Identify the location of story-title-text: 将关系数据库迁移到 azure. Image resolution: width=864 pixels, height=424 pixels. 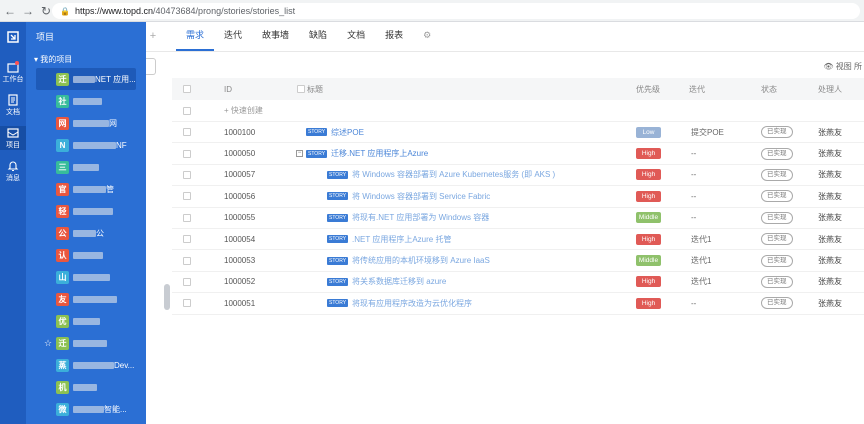
(399, 281).